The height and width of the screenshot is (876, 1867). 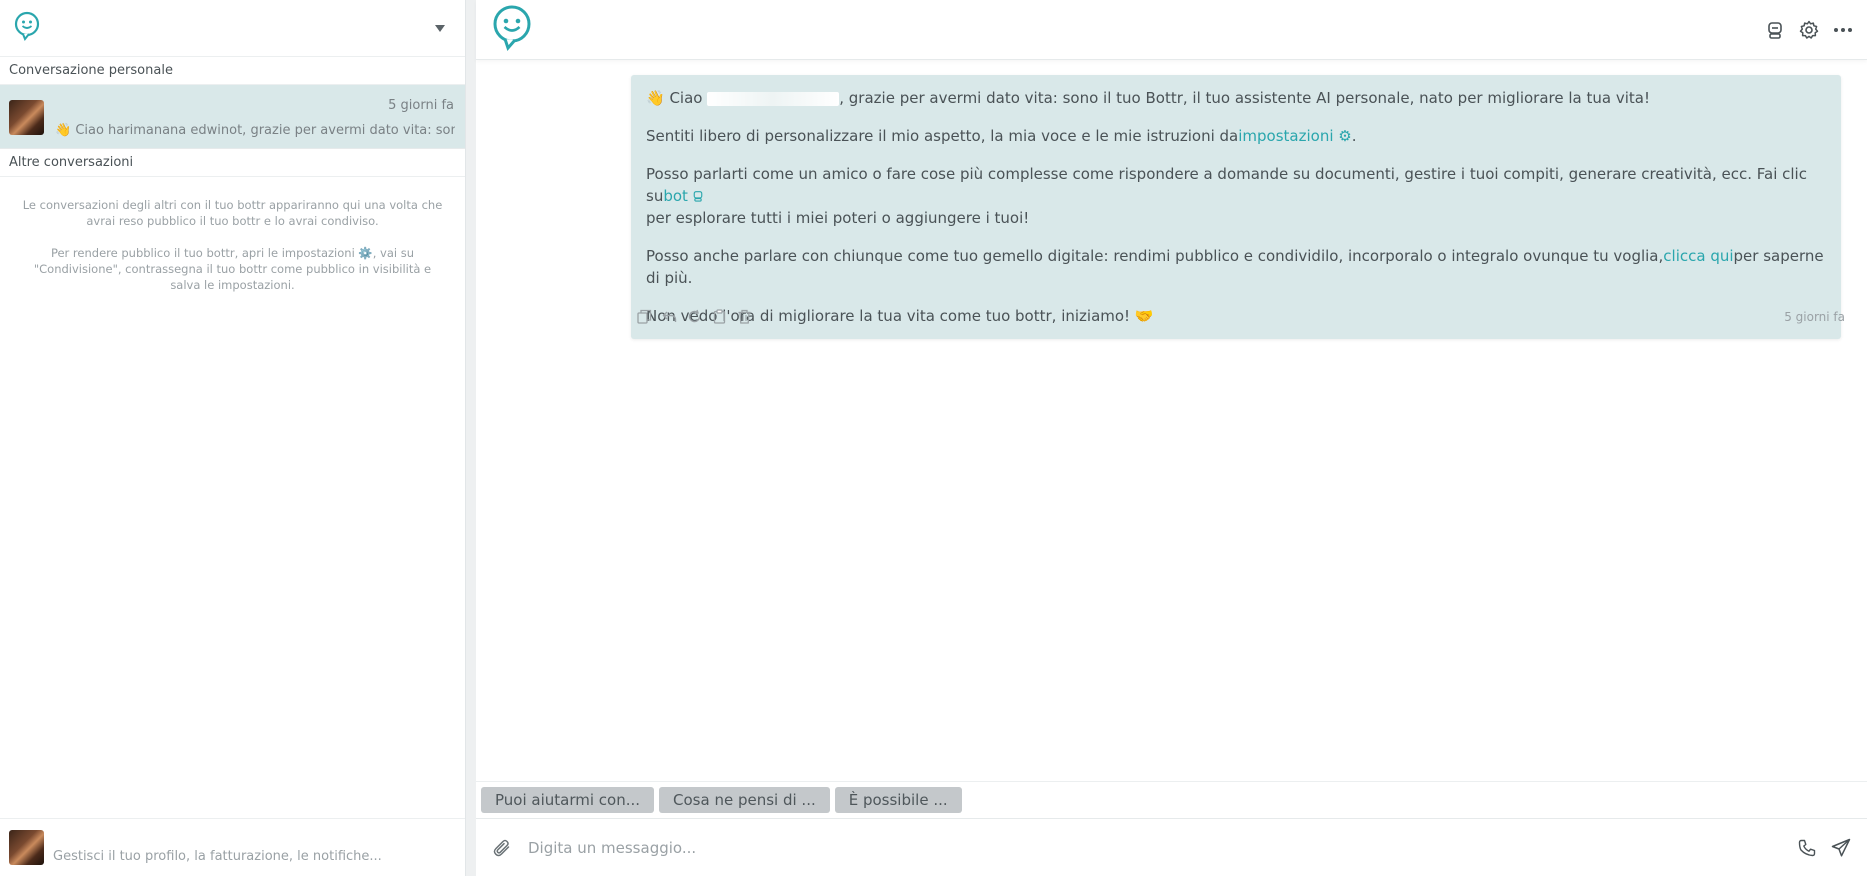 I want to click on message-composer, so click(x=1171, y=847).